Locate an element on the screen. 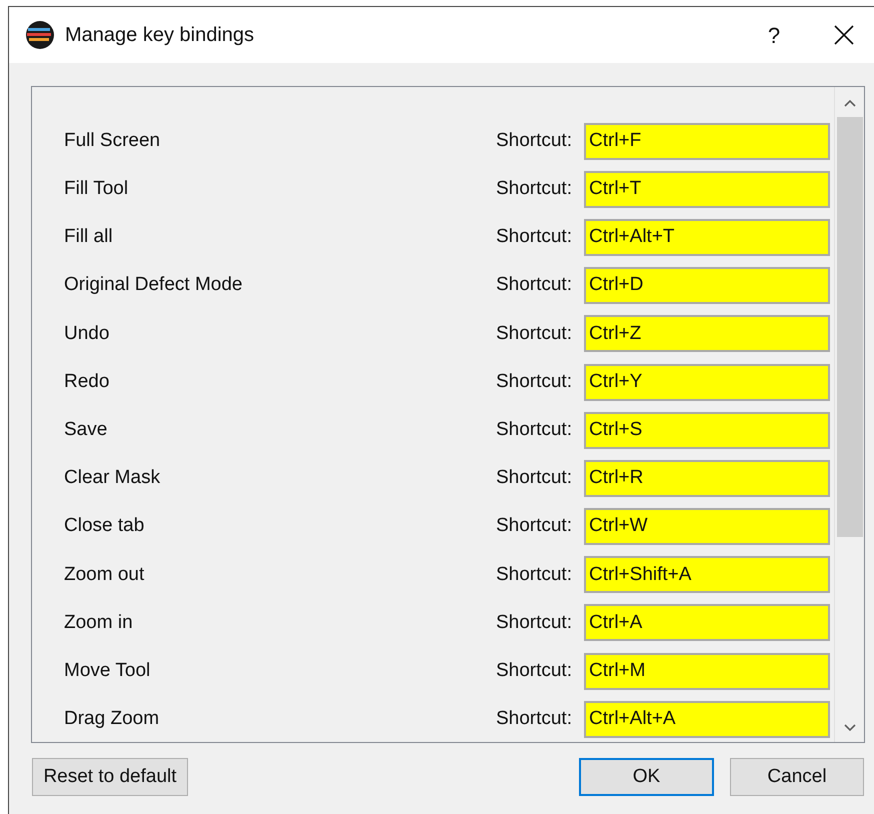 This screenshot has height=814, width=874. ok-button: OK is located at coordinates (646, 777).